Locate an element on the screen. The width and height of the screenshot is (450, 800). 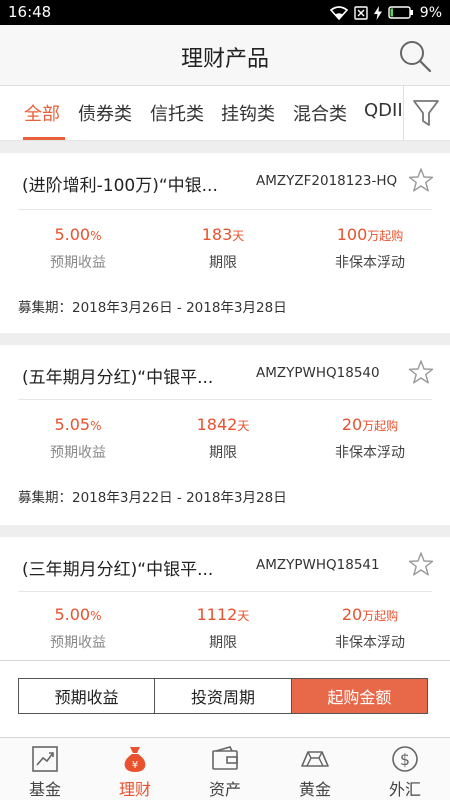
gold-bar-icon is located at coordinates (315, 759).